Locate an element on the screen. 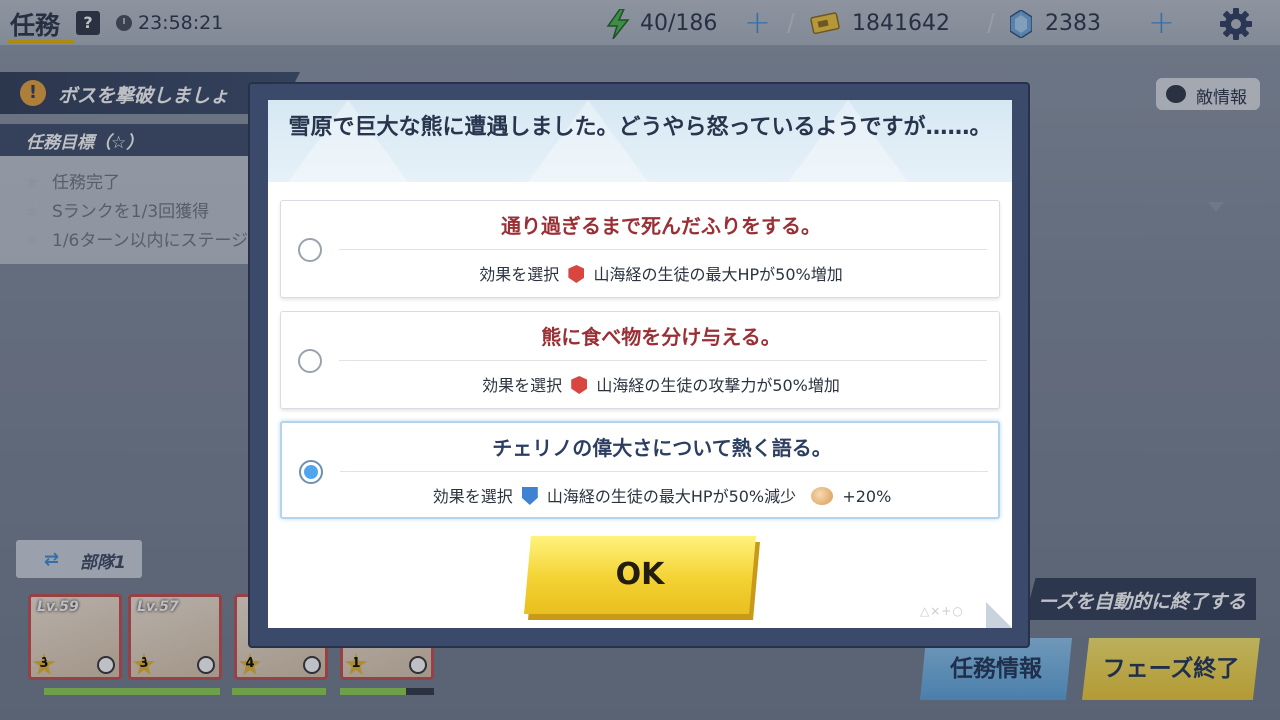  bonus-reward-icon is located at coordinates (822, 496).